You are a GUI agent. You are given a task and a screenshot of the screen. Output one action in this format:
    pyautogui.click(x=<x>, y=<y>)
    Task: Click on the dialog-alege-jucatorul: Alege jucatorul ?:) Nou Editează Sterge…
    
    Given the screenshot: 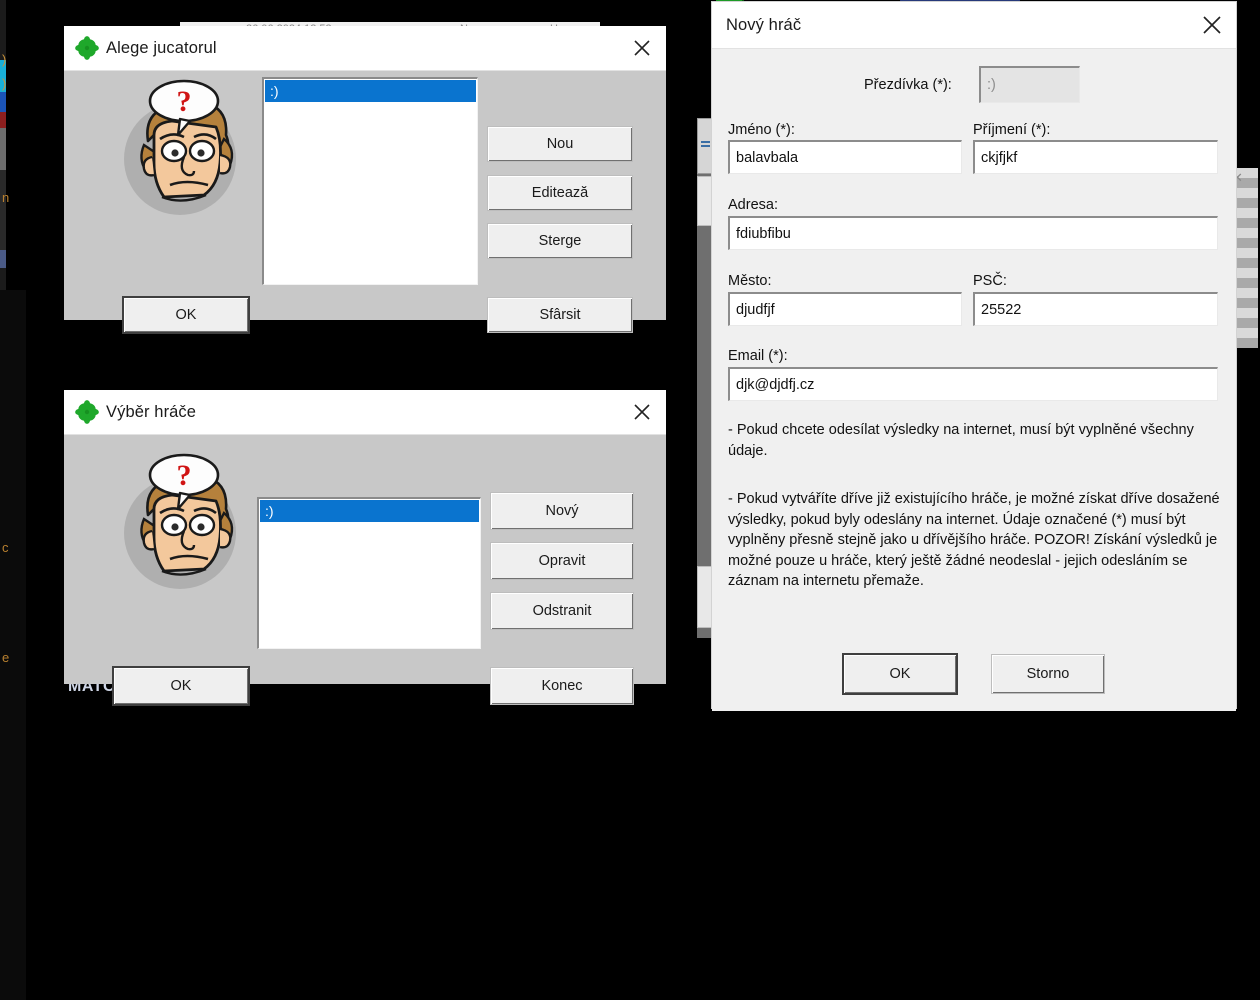 What is the action you would take?
    pyautogui.click(x=365, y=180)
    